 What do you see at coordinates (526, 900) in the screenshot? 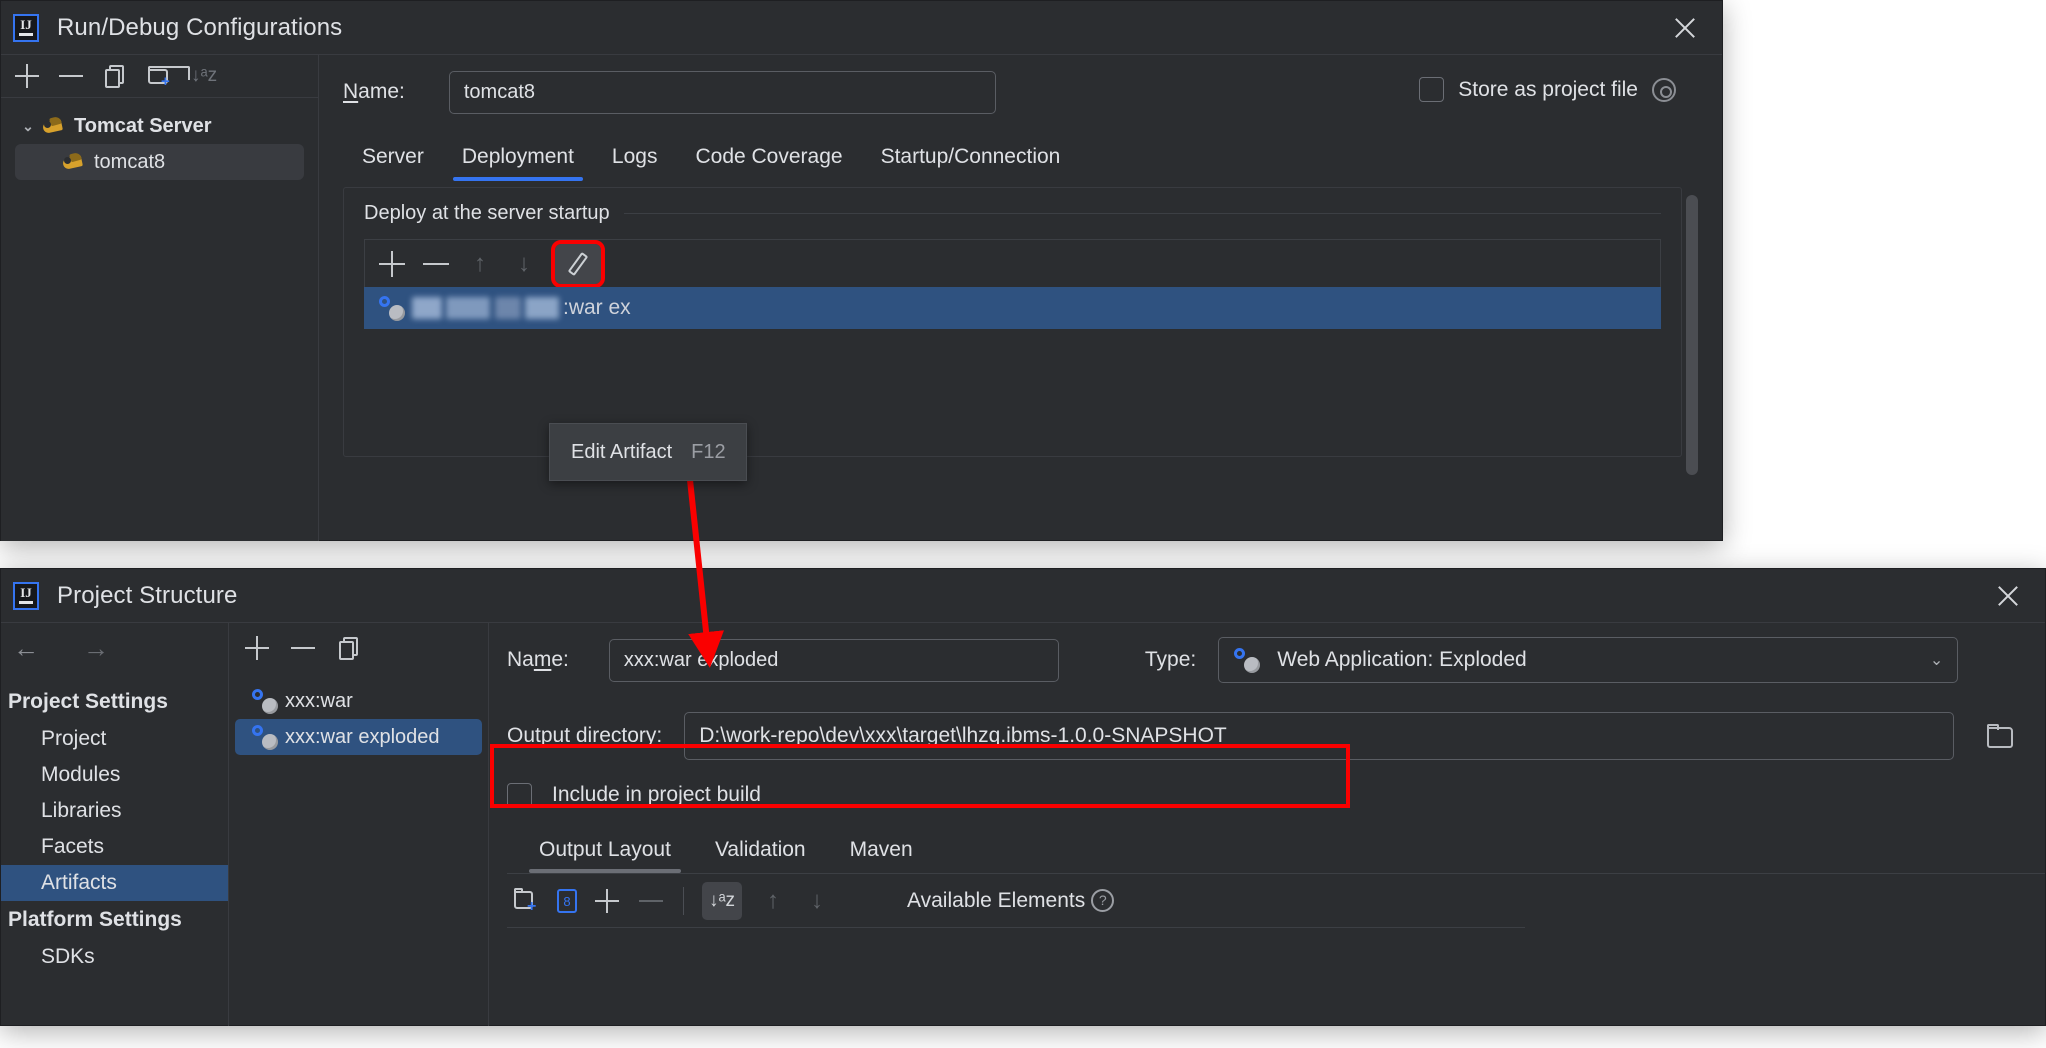
I see `create-directory-button: +` at bounding box center [526, 900].